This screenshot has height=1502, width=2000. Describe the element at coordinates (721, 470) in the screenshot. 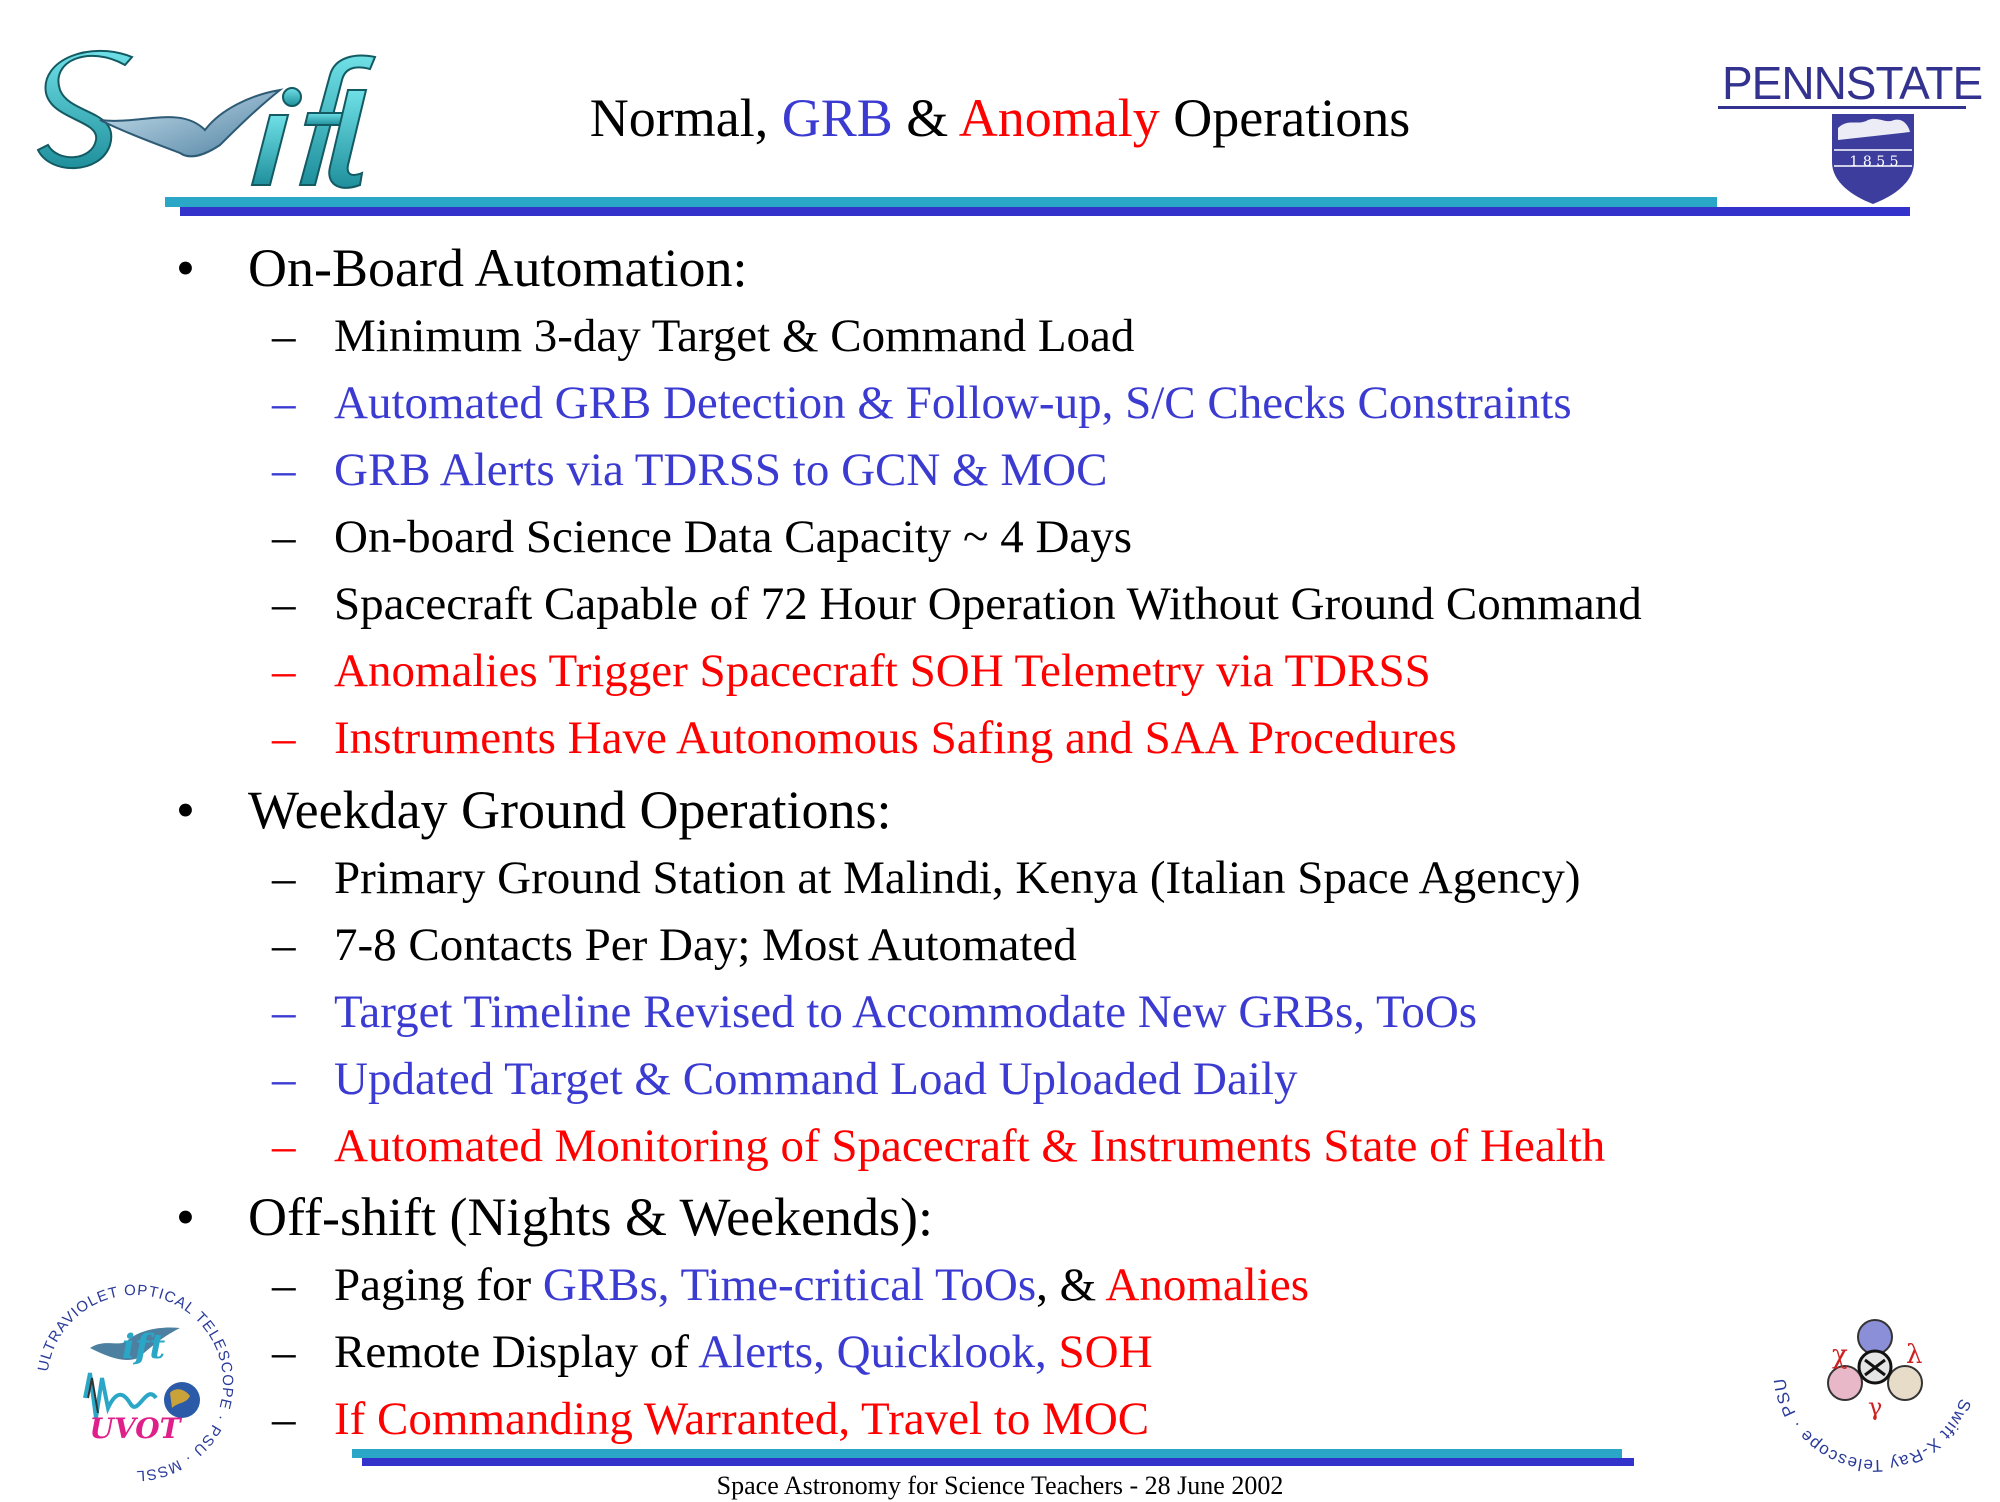

I see `list-item-text: GRB Alerts via TDRSS to GCN & MOC` at that location.